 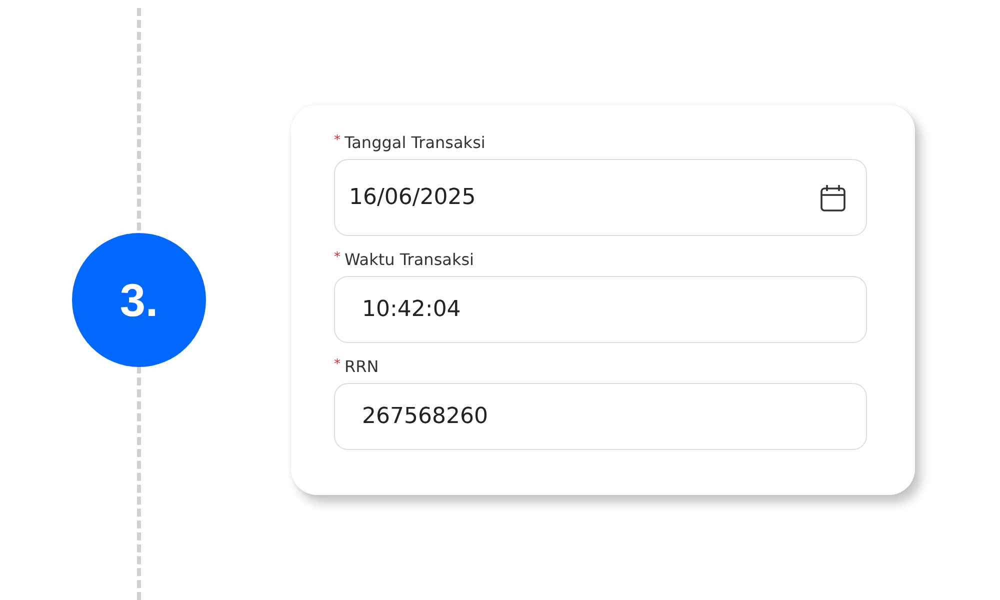 I want to click on input-field: 267568260, so click(x=600, y=416).